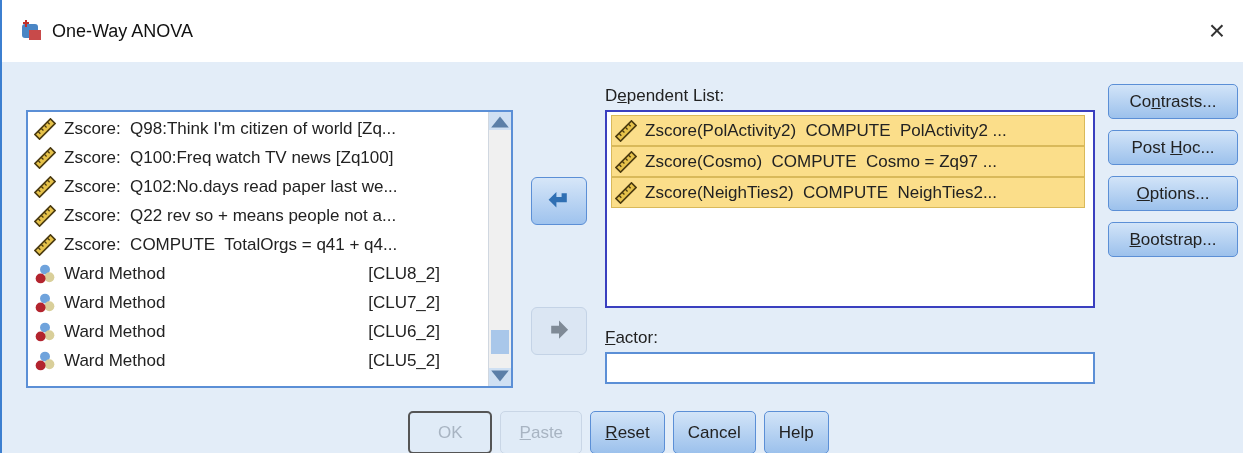 This screenshot has width=1243, height=453. Describe the element at coordinates (261, 273) in the screenshot. I see `variable-item: Ward Method [CLU8_2]` at that location.